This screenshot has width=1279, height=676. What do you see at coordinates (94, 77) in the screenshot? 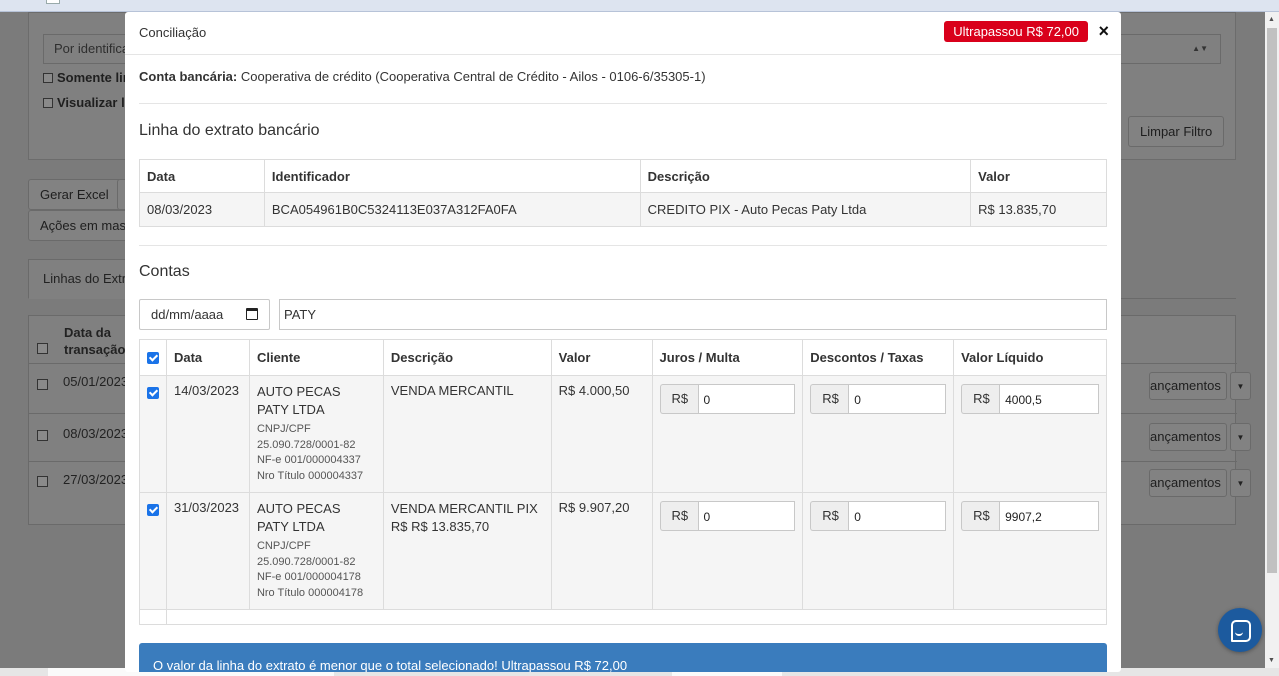
I see `checkbox-label: Somente lin` at bounding box center [94, 77].